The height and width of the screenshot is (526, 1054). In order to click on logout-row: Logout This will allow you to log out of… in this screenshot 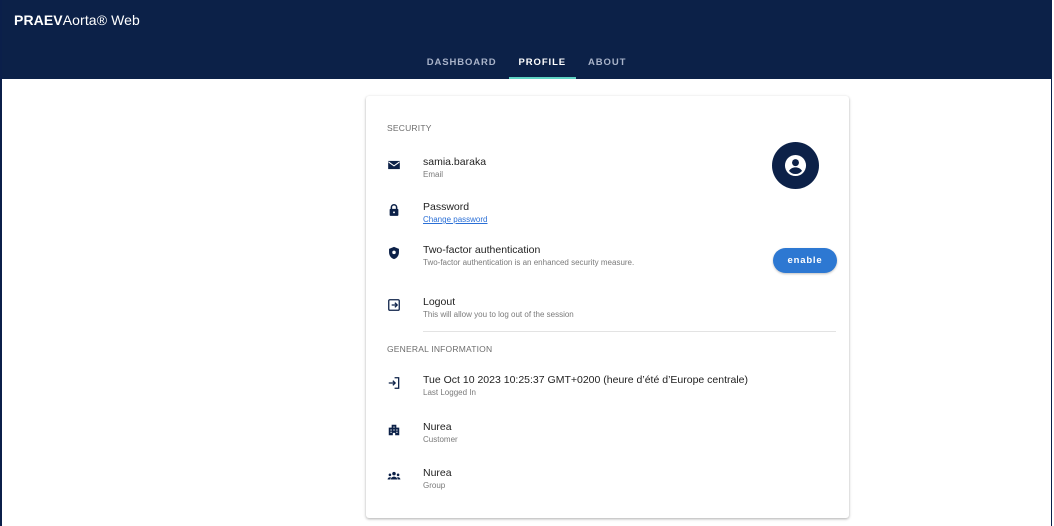, I will do `click(612, 311)`.